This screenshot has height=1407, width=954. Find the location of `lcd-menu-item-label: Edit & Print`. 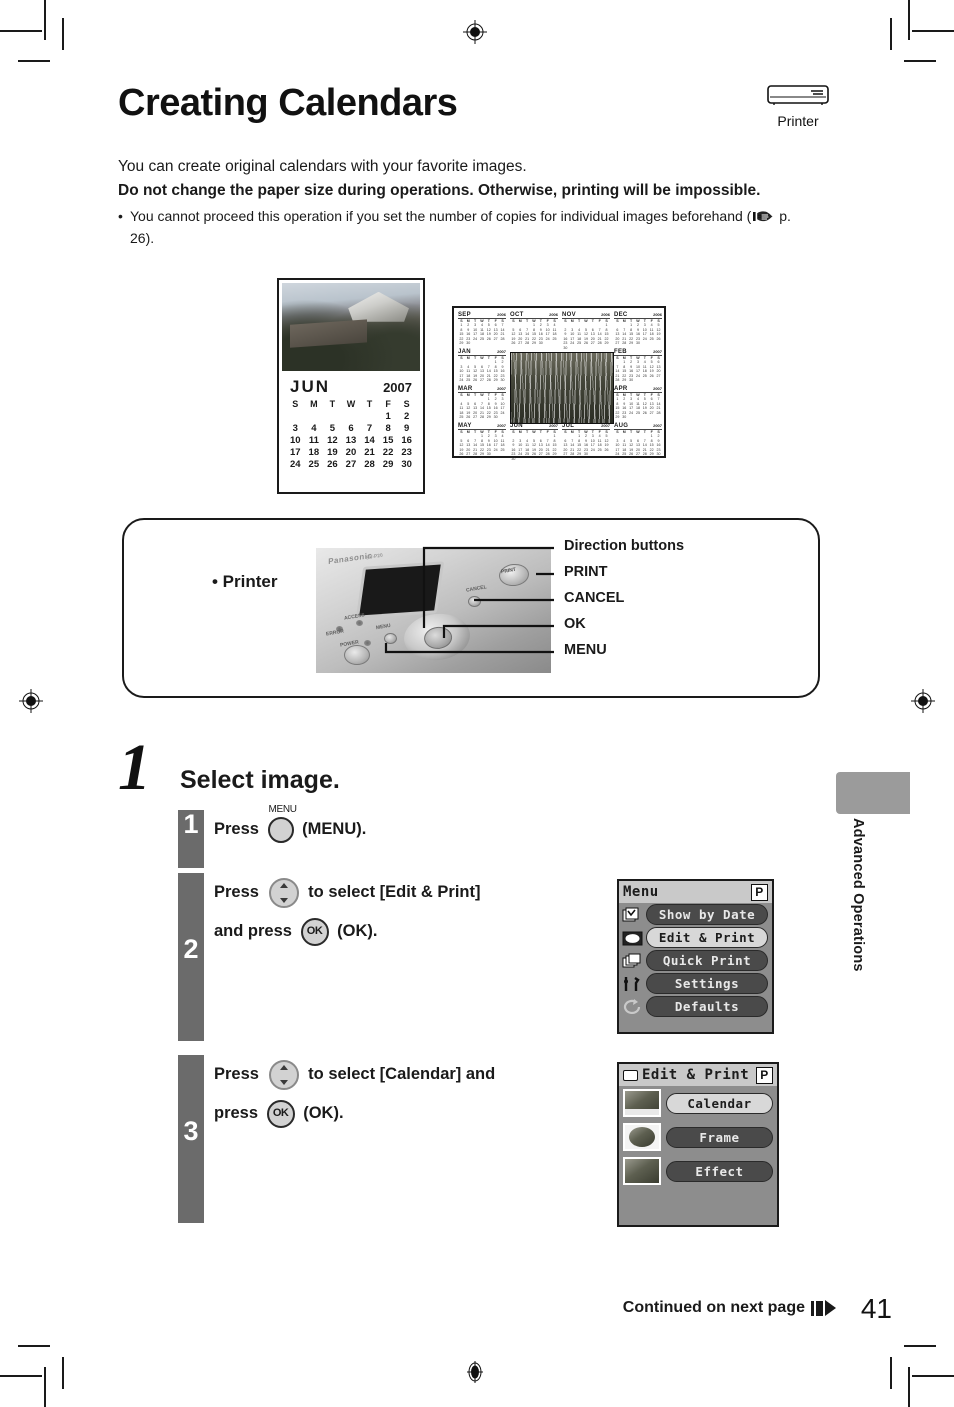

lcd-menu-item-label: Edit & Print is located at coordinates (707, 937).